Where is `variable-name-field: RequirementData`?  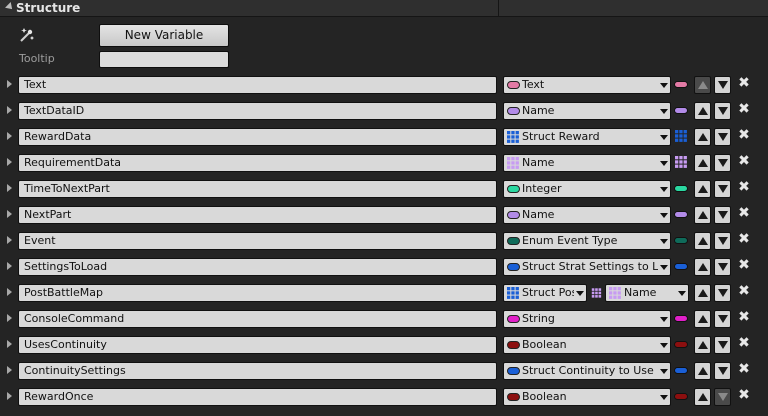 variable-name-field: RequirementData is located at coordinates (257, 163).